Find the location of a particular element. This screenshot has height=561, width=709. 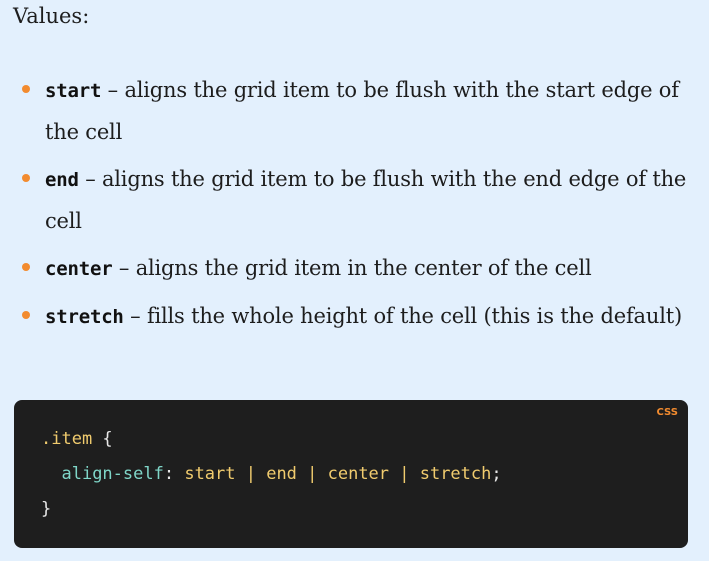

code-colon: : is located at coordinates (174, 474).